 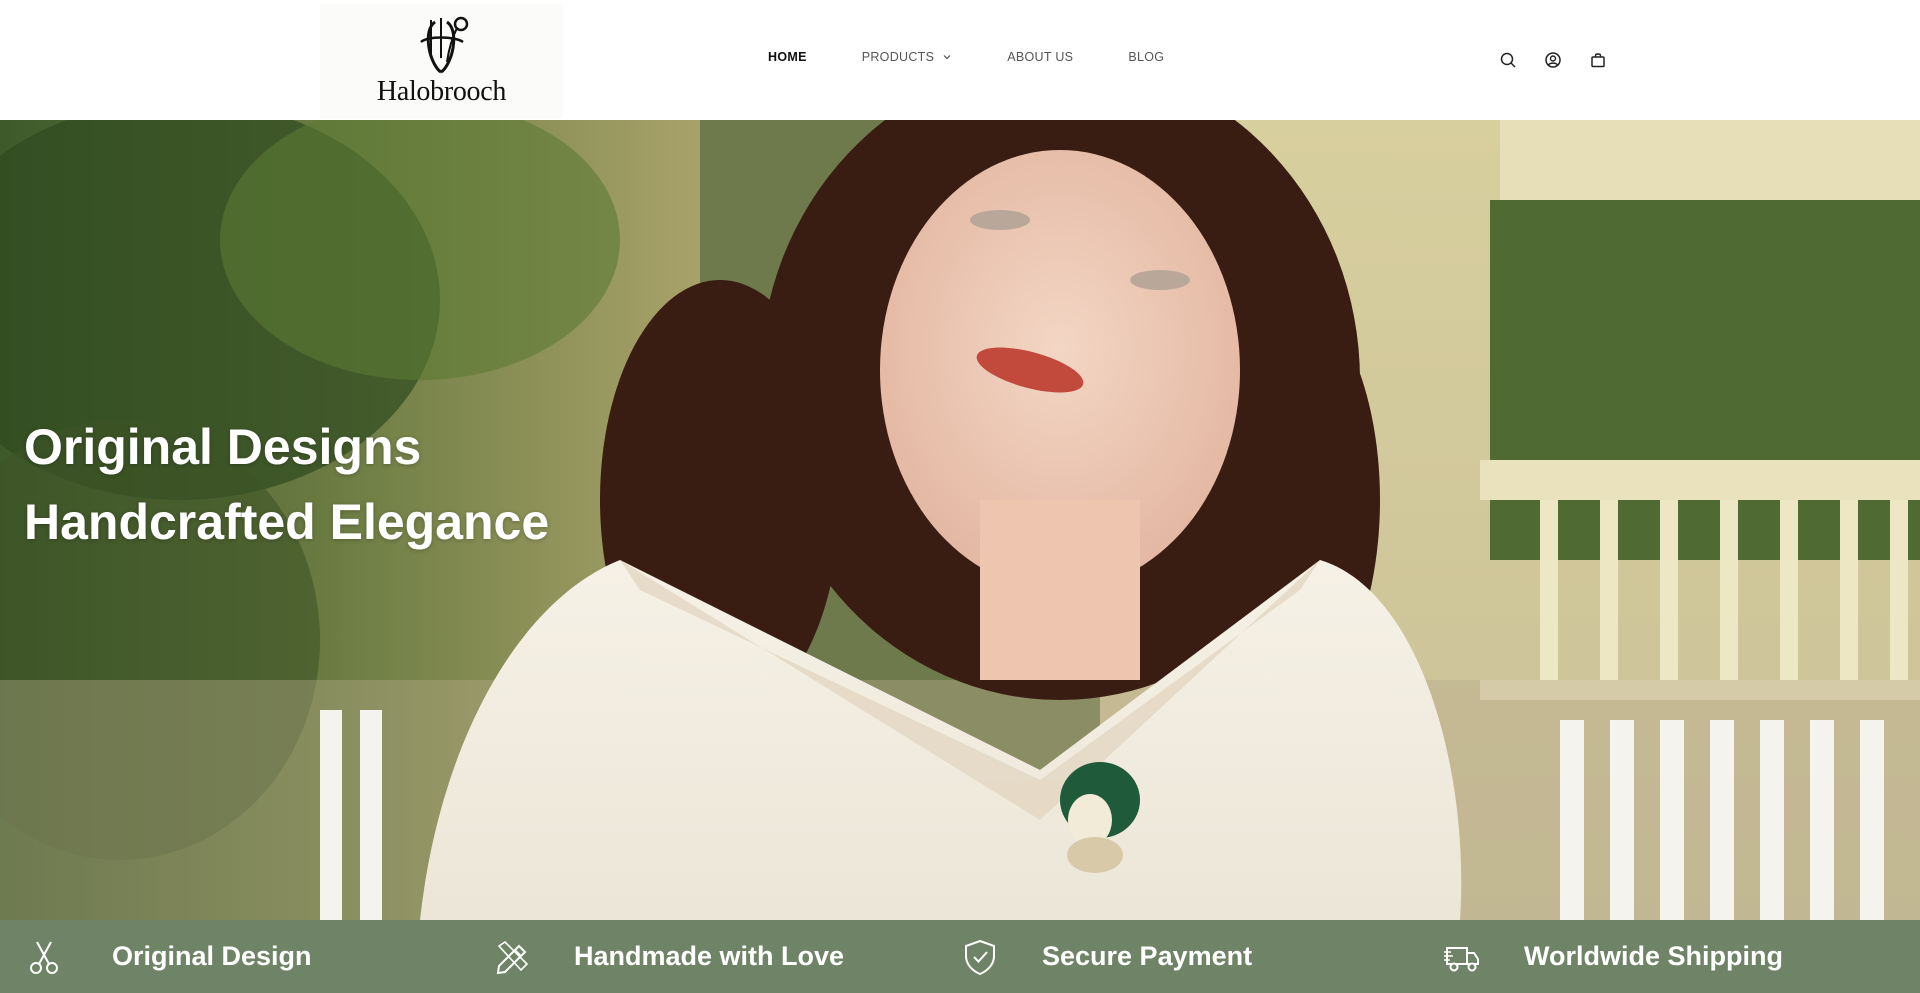 I want to click on feature-label: Secure Payment, so click(x=1147, y=956).